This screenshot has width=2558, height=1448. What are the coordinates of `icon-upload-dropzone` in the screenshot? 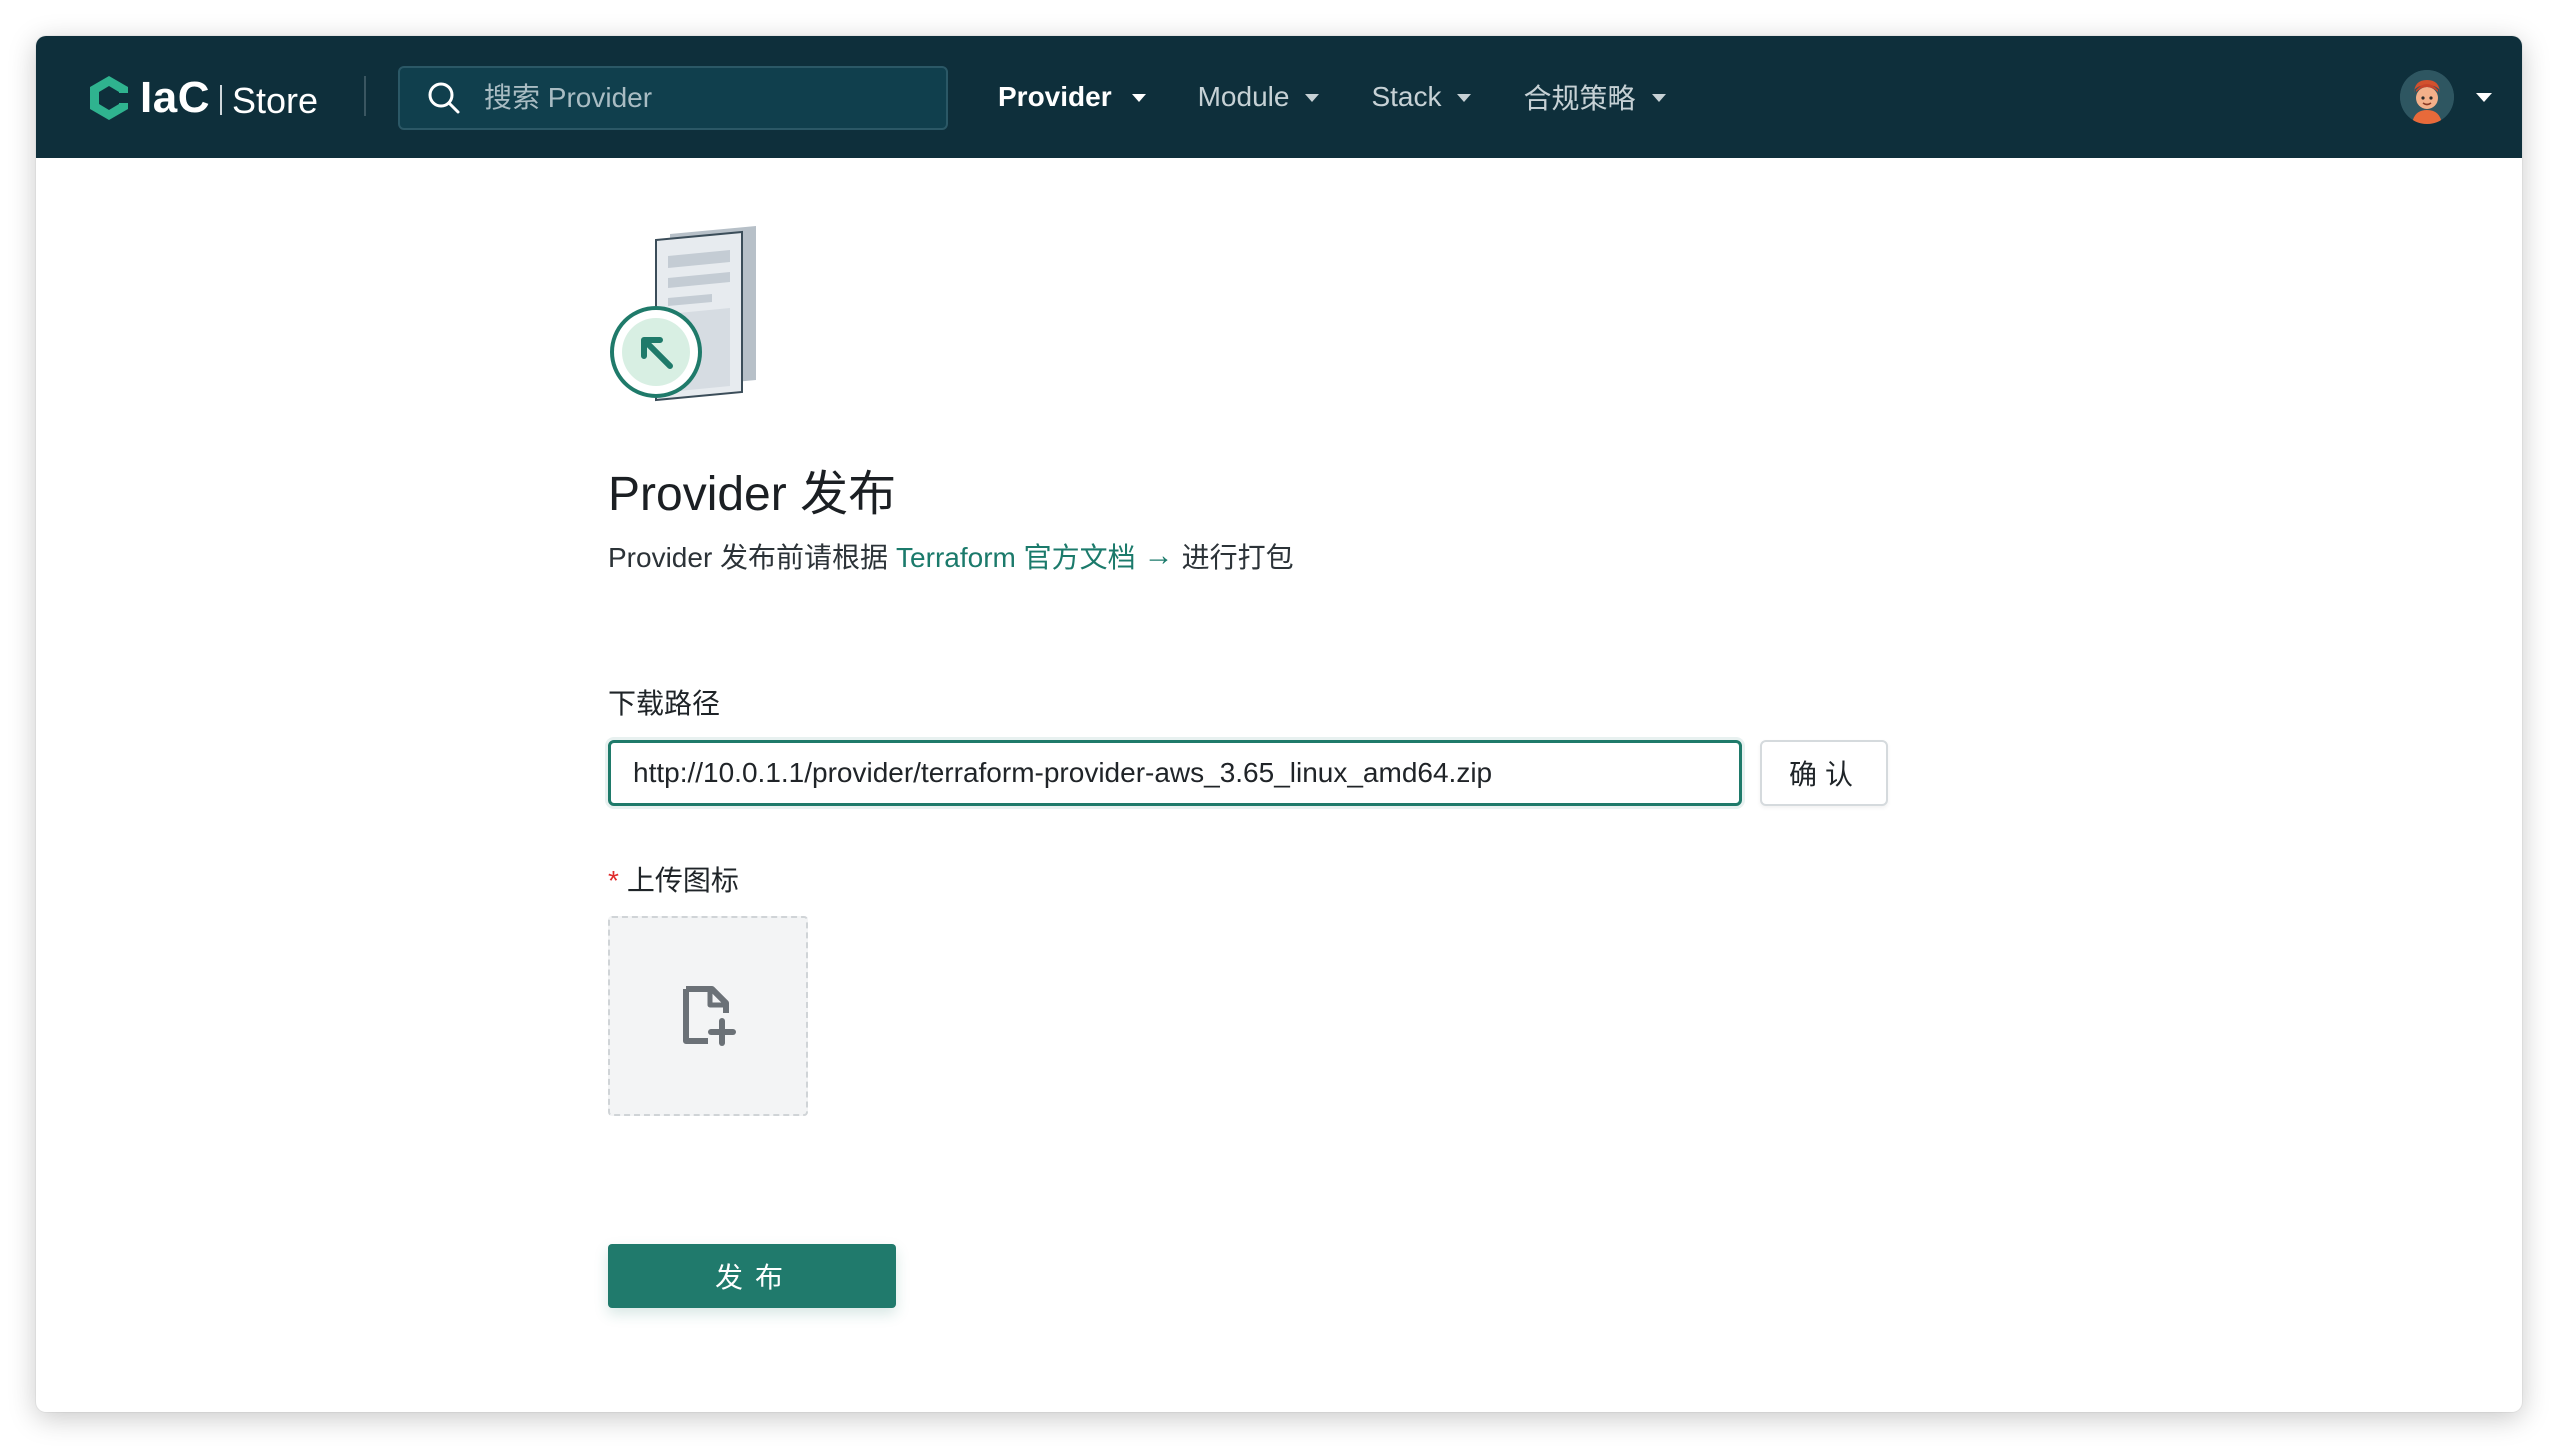 It's located at (708, 1016).